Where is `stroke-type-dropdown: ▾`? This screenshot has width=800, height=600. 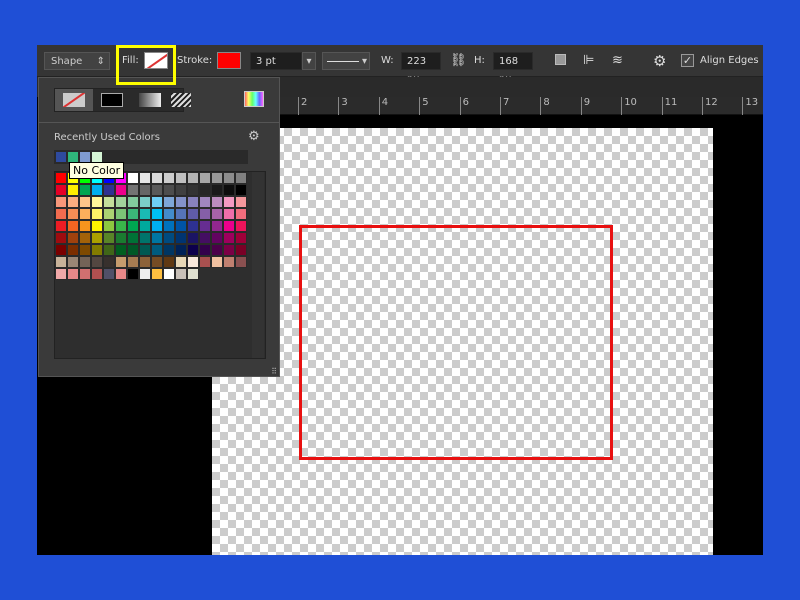 stroke-type-dropdown: ▾ is located at coordinates (346, 61).